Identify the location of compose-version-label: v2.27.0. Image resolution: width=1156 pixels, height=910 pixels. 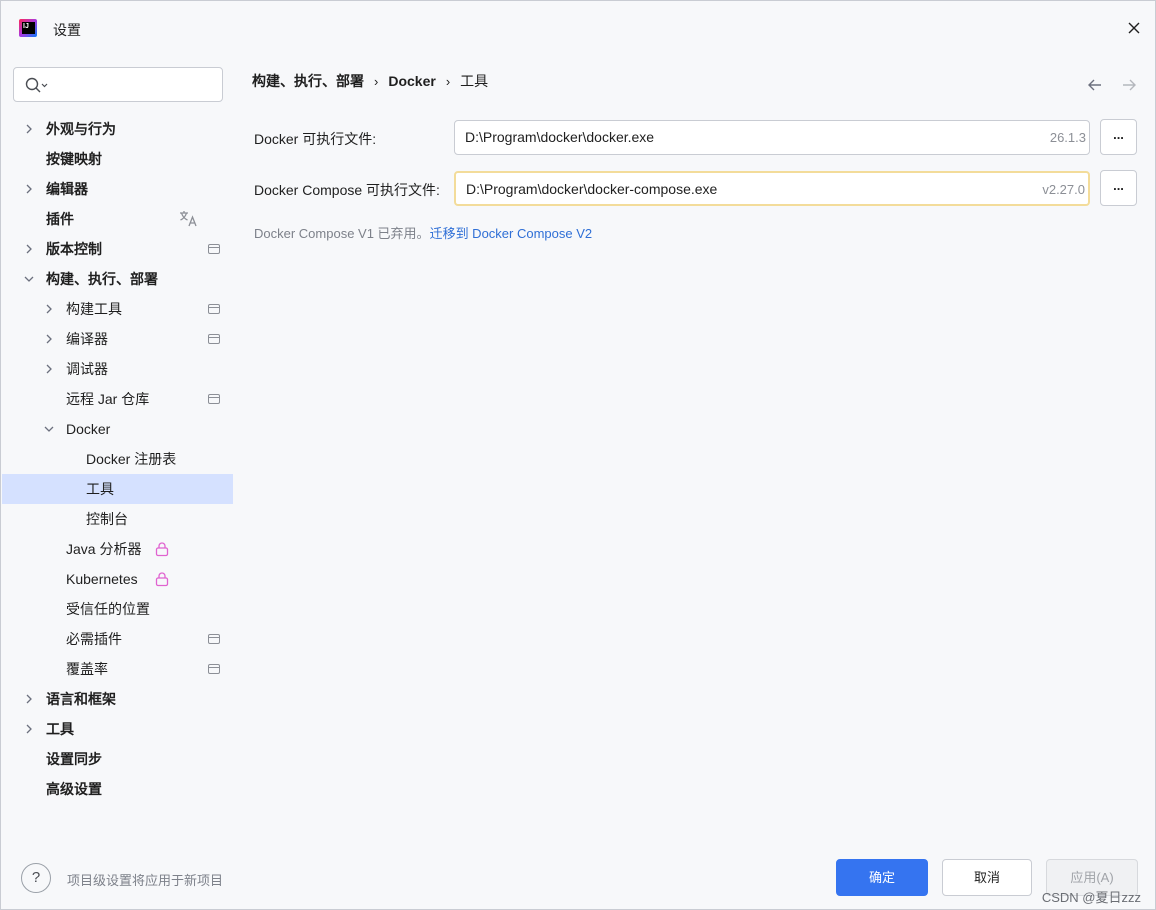
(1063, 189).